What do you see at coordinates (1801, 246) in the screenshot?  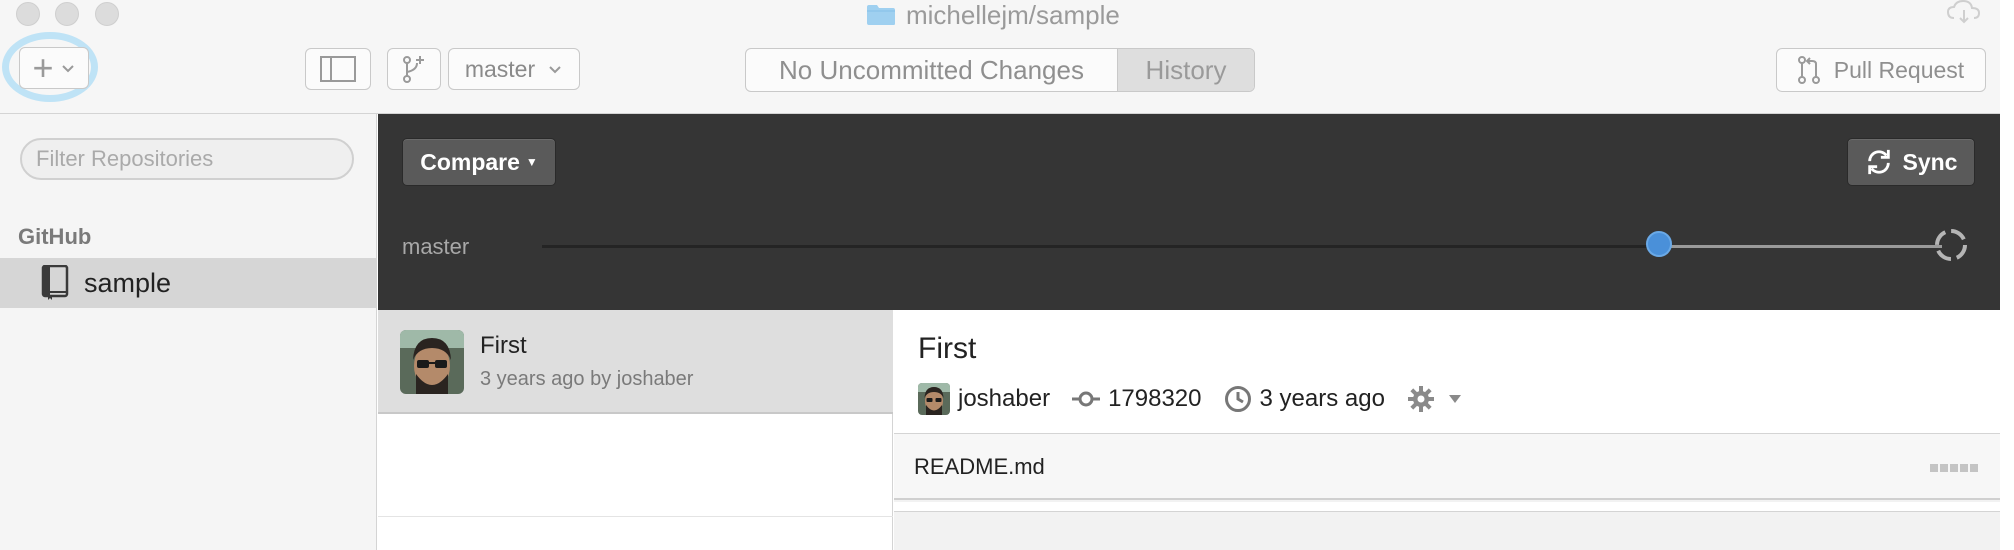 I see `timeline-track-ahead` at bounding box center [1801, 246].